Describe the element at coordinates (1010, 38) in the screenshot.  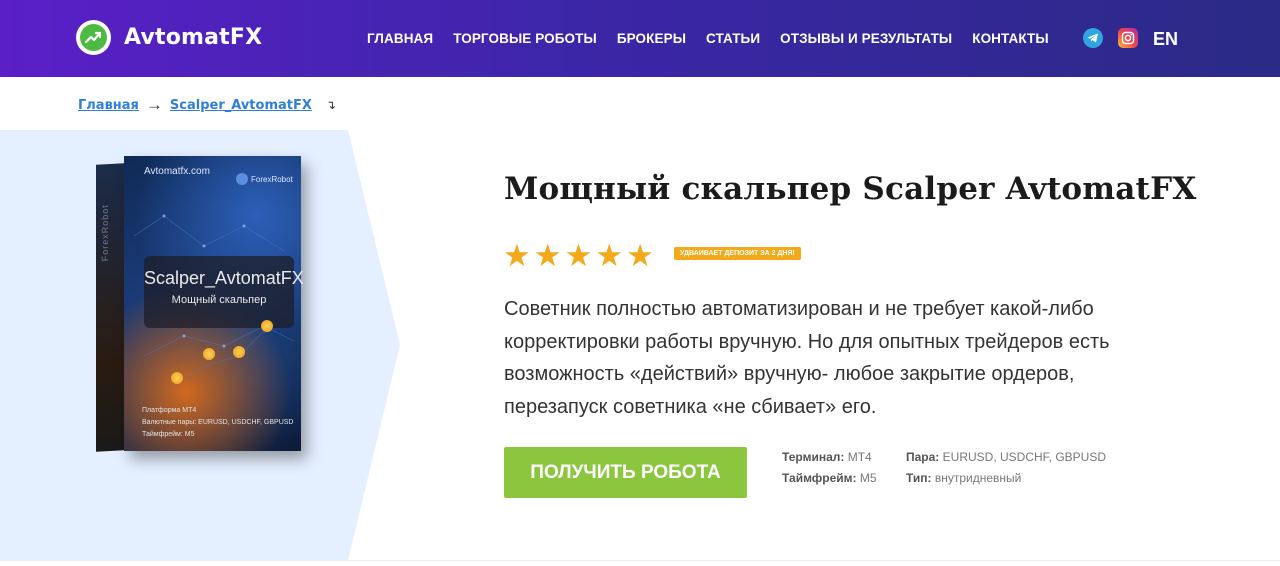
I see `nav-contacts: КОНТАКТЫ` at that location.